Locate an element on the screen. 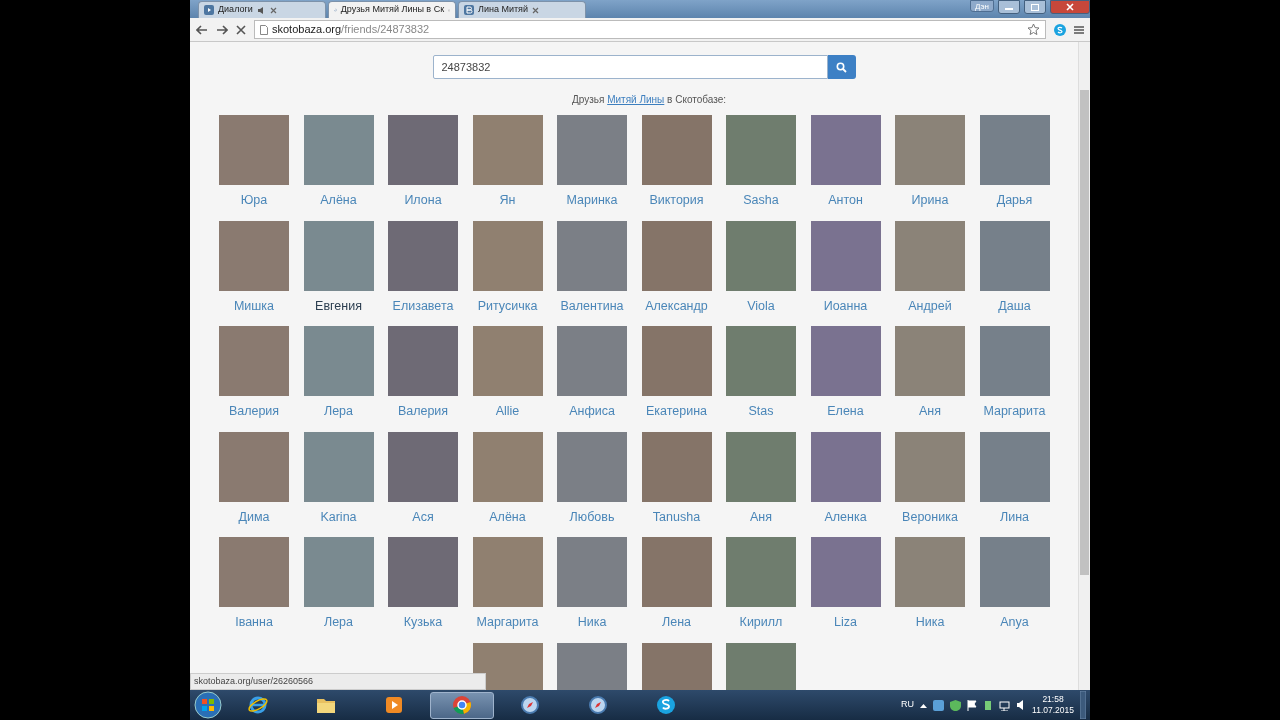  chrome-icon is located at coordinates (462, 705).